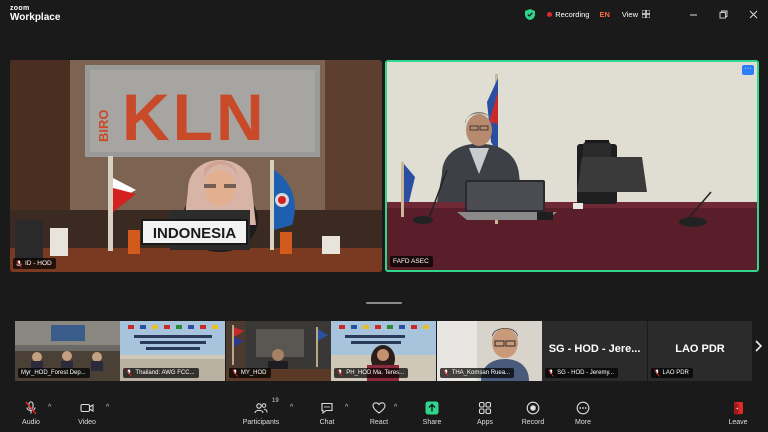 The height and width of the screenshot is (432, 768). I want to click on video-label: Video, so click(87, 422).